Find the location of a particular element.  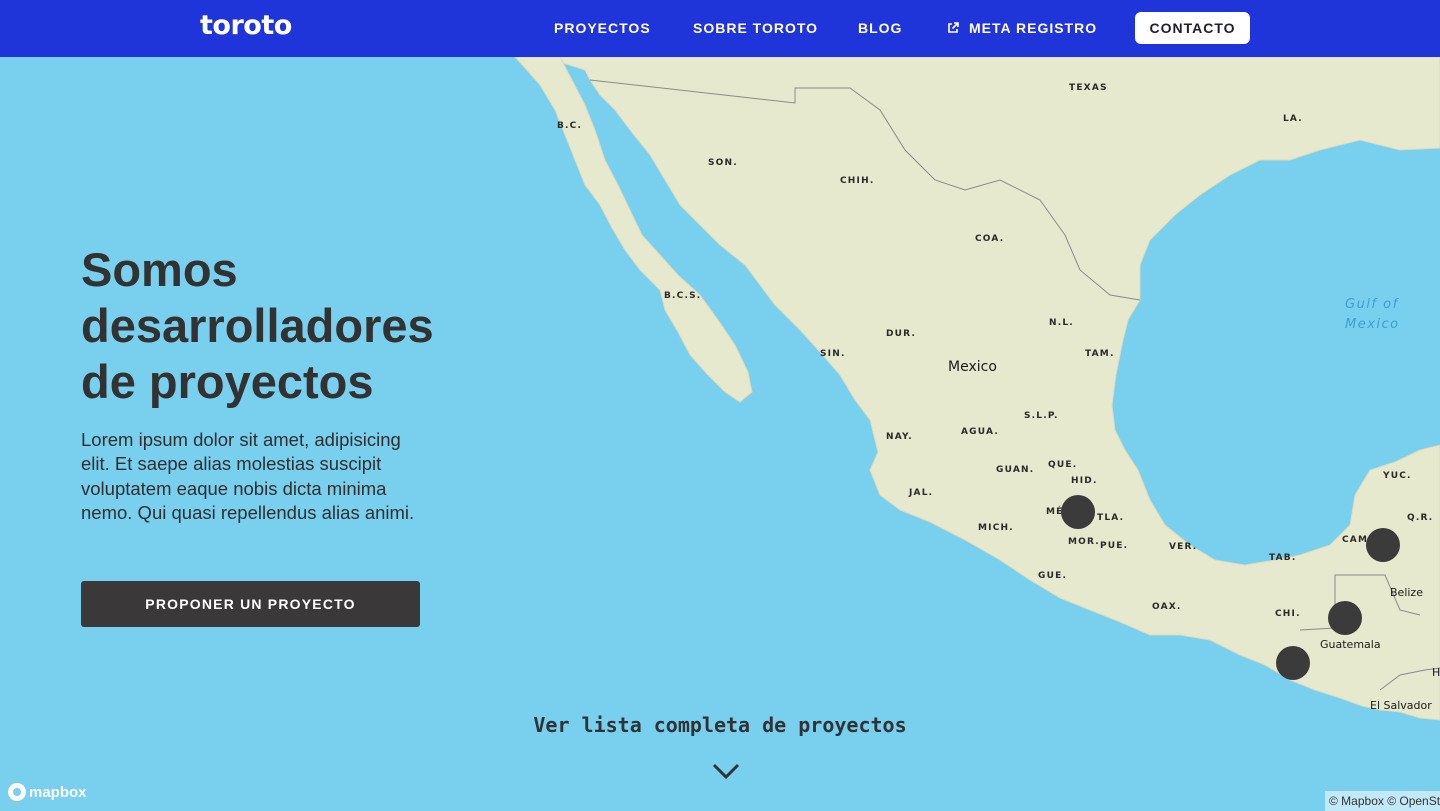

map-label-ver: VER. is located at coordinates (1183, 547).